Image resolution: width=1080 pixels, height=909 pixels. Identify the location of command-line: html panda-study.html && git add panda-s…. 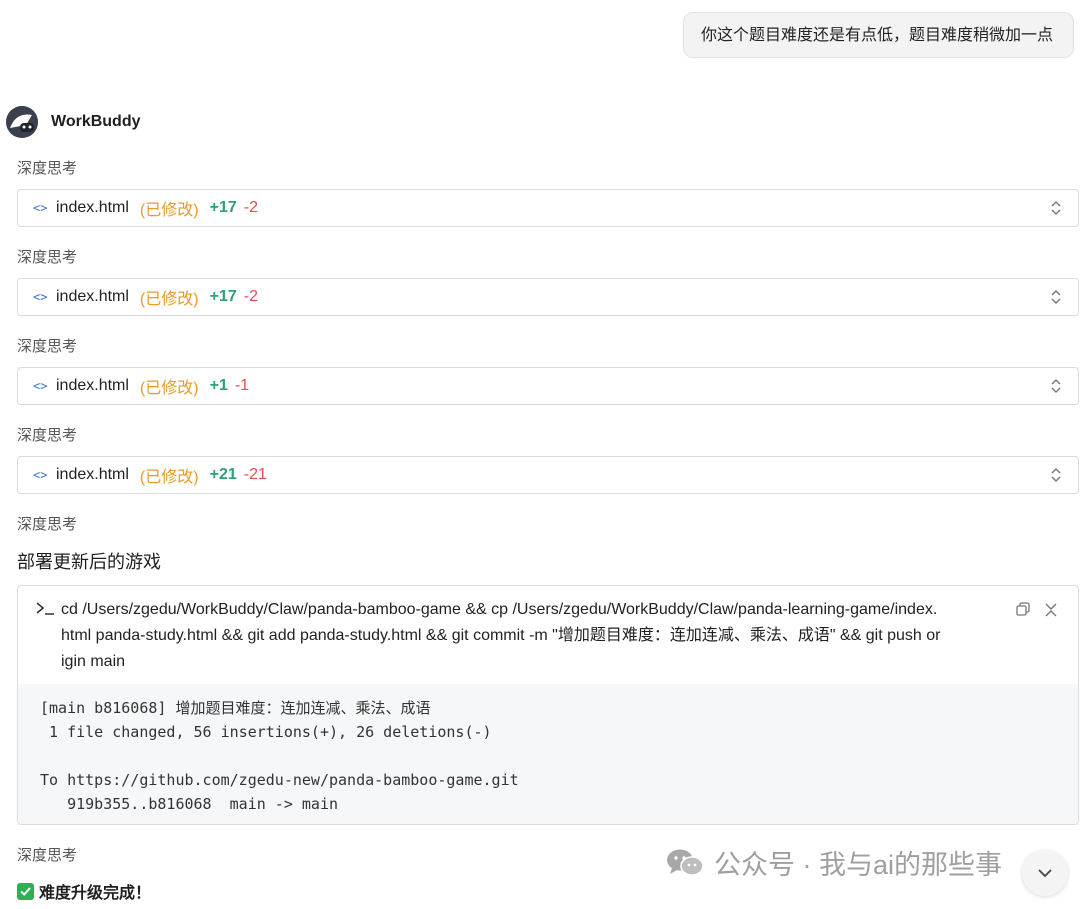
(501, 635).